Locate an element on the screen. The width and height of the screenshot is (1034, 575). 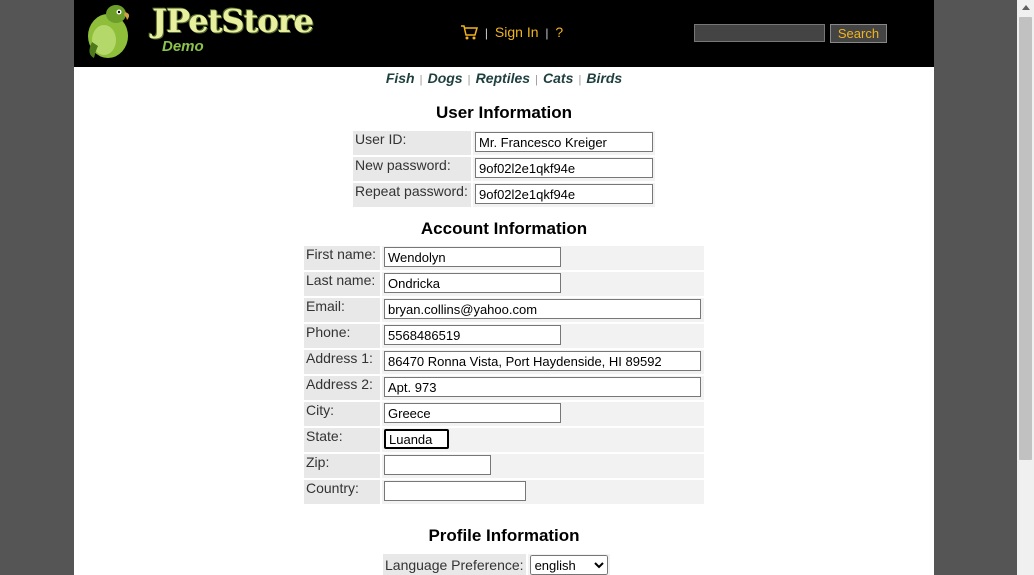
country-input is located at coordinates (455, 491).